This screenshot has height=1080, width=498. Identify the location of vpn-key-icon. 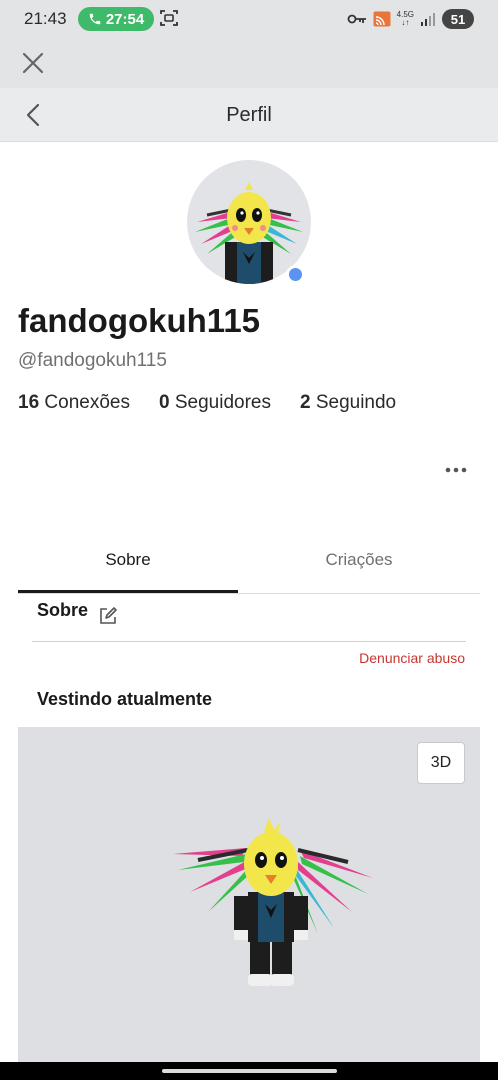
(356, 19).